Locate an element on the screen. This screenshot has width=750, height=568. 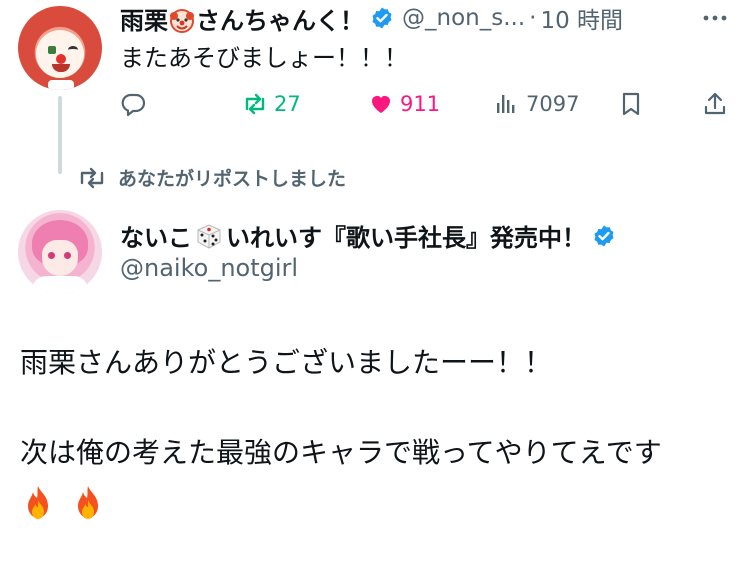
reply-icon is located at coordinates (133, 105).